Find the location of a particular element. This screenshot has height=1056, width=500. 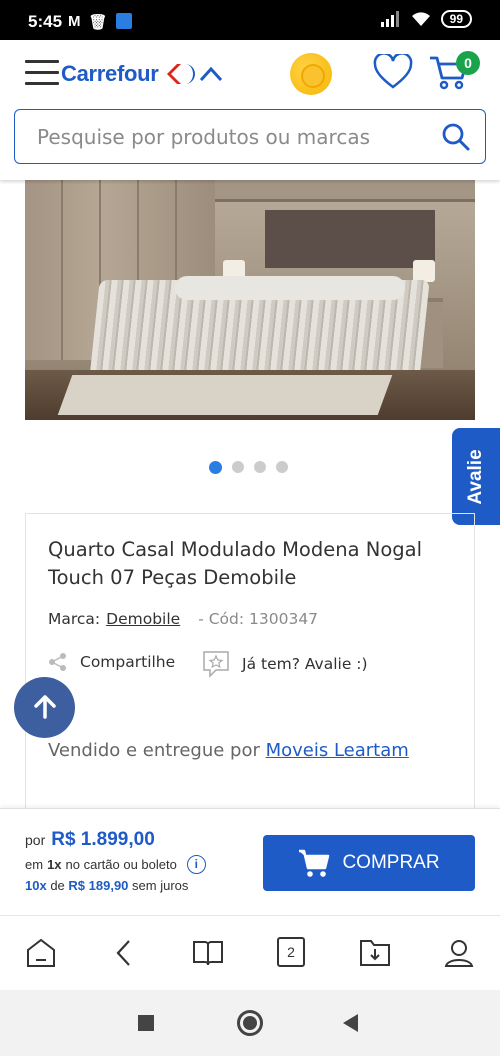

info-icon: i is located at coordinates (196, 864).